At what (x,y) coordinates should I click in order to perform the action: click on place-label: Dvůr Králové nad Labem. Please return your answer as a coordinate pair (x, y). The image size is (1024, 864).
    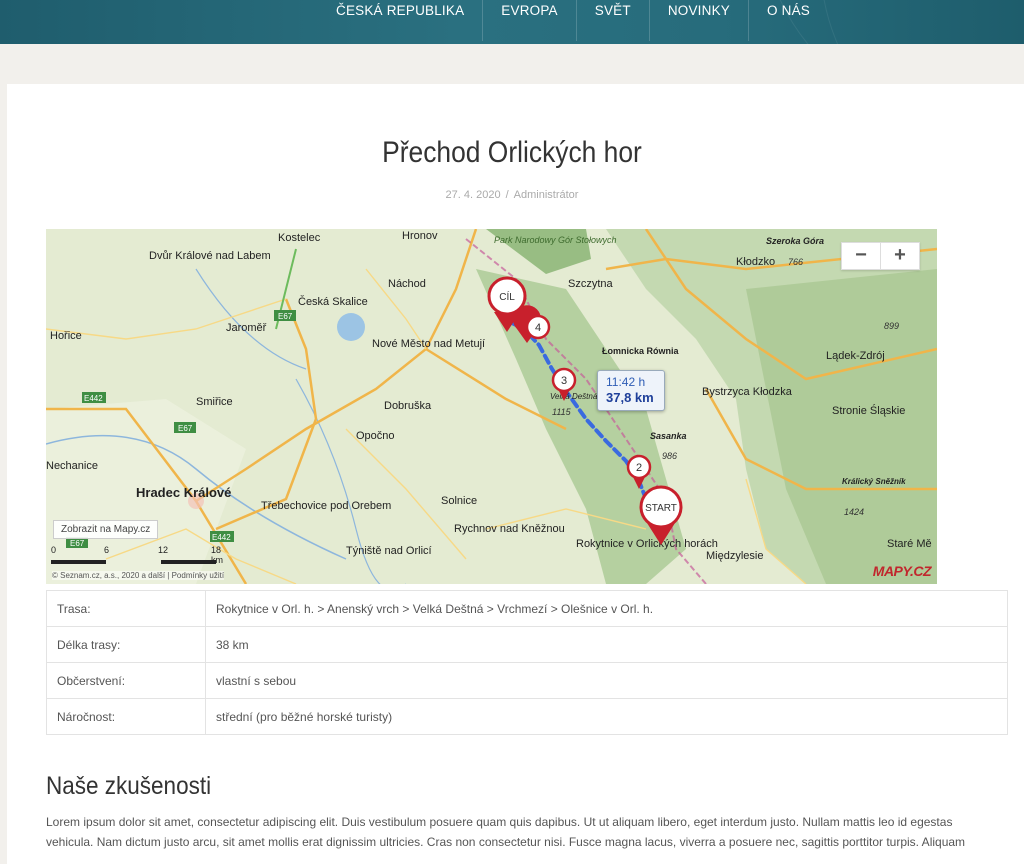
    Looking at the image, I should click on (210, 256).